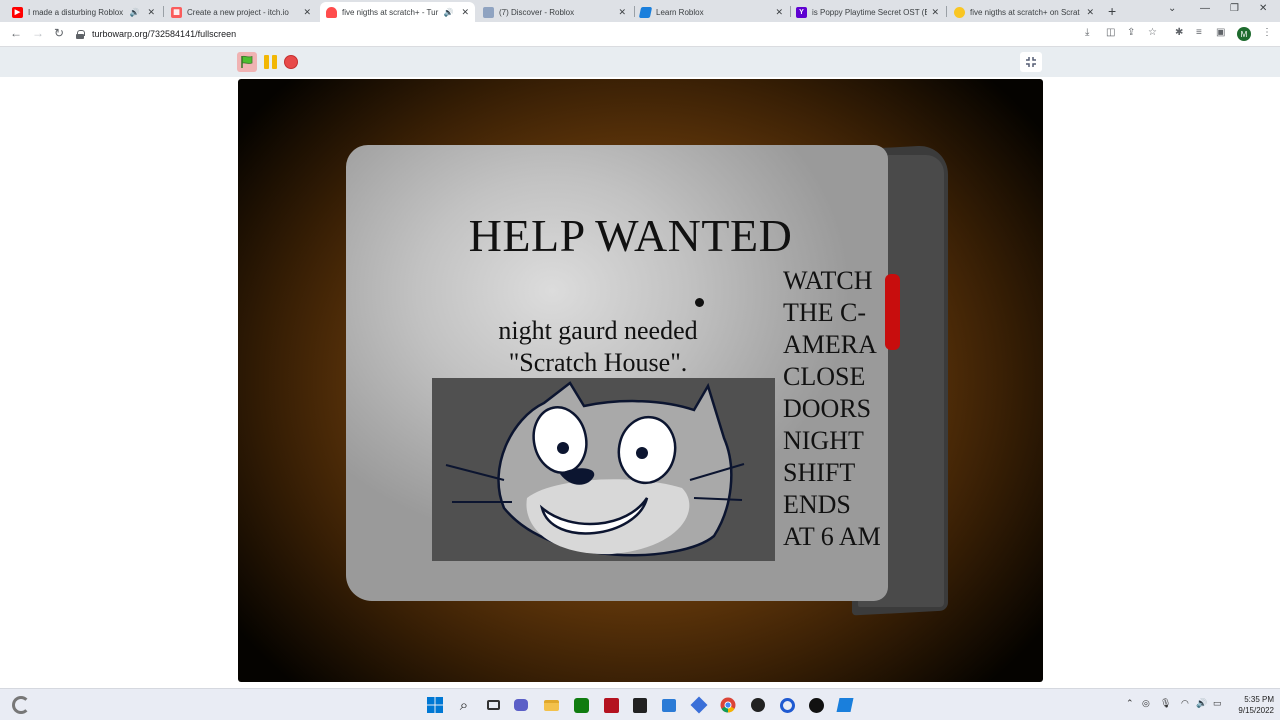 This screenshot has height=720, width=1280. What do you see at coordinates (830, 344) in the screenshot?
I see `rule-line: AMERA` at bounding box center [830, 344].